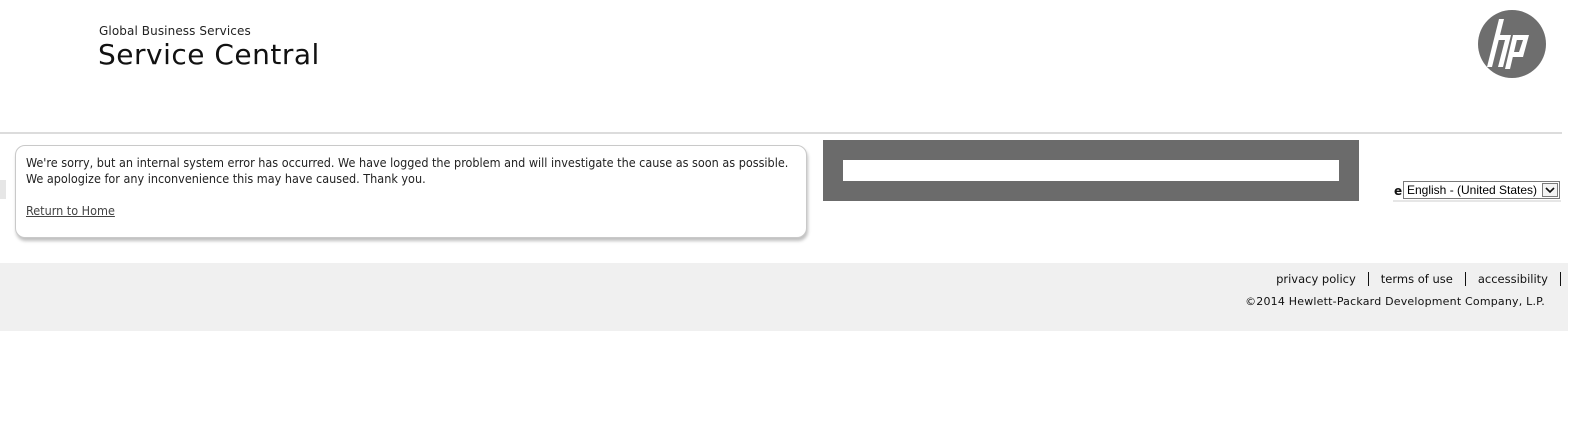 The image size is (1581, 429). I want to click on language-dropdown-button, so click(1550, 190).